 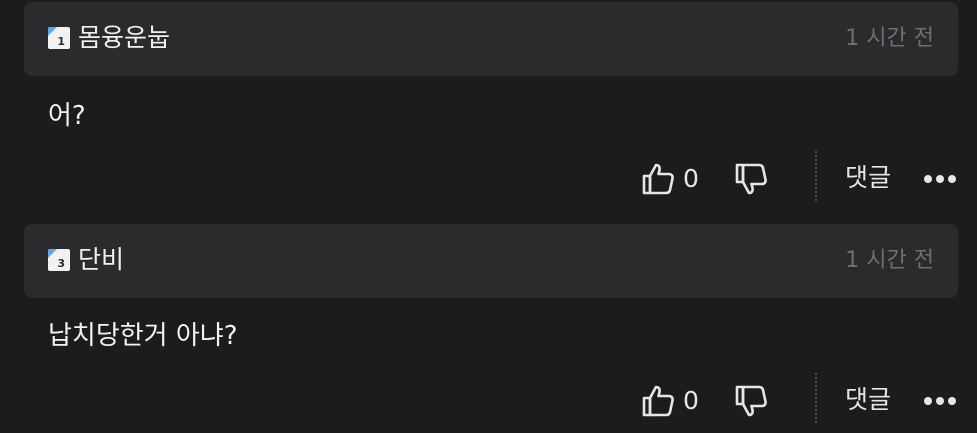 I want to click on username: 몸융운눕, so click(x=124, y=38).